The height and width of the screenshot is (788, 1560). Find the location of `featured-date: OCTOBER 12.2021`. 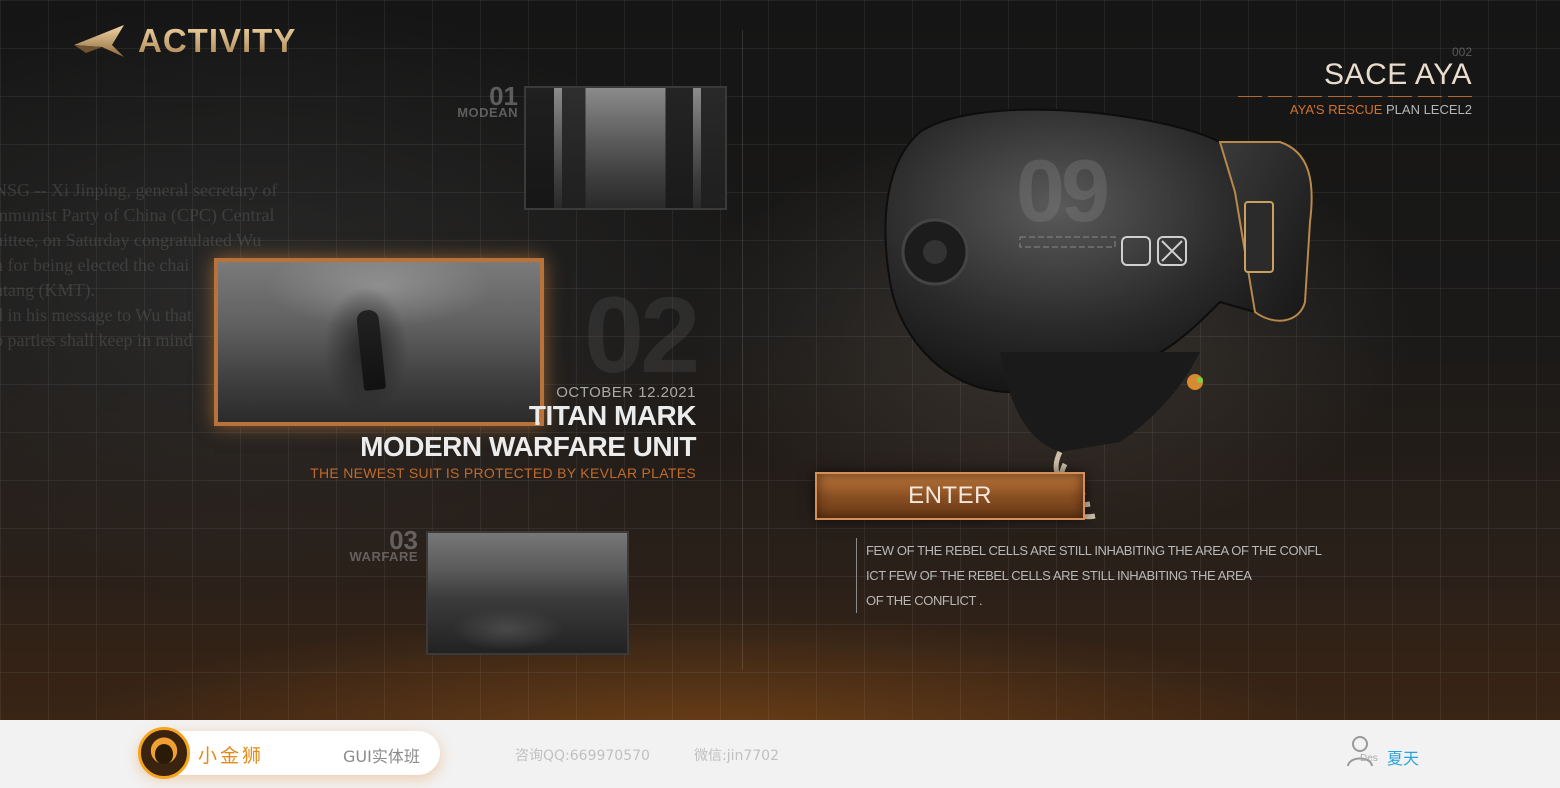

featured-date: OCTOBER 12.2021 is located at coordinates (626, 392).